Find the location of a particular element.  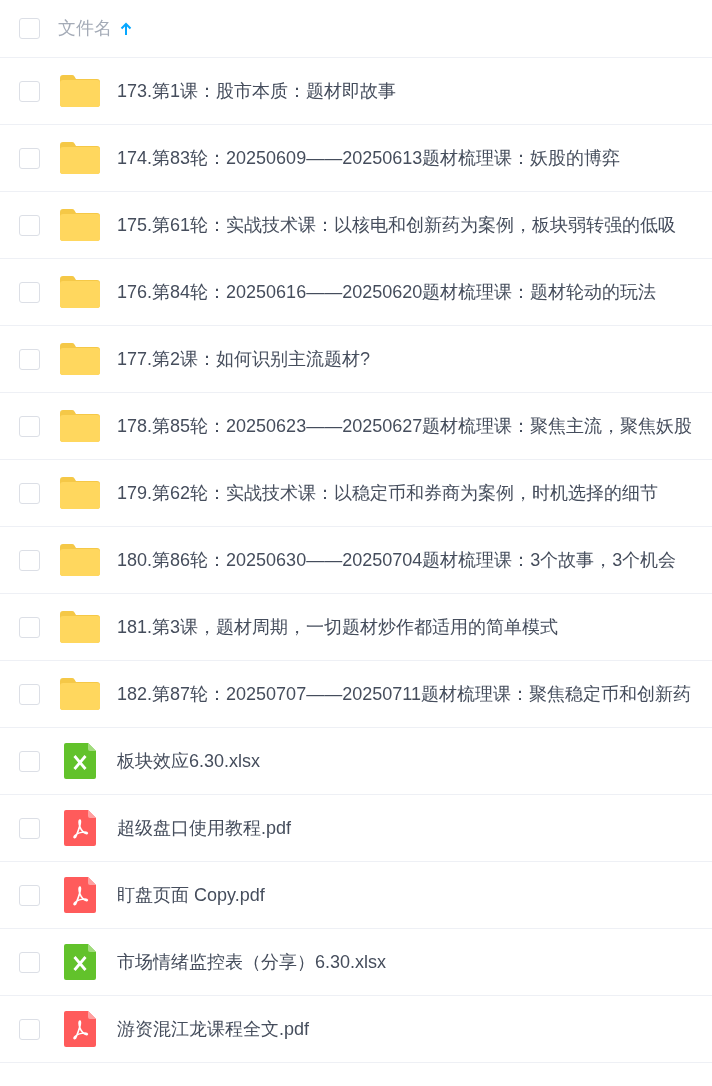

file-name: 市场情绪监控表（分享）6.30.xlsx is located at coordinates (252, 962).